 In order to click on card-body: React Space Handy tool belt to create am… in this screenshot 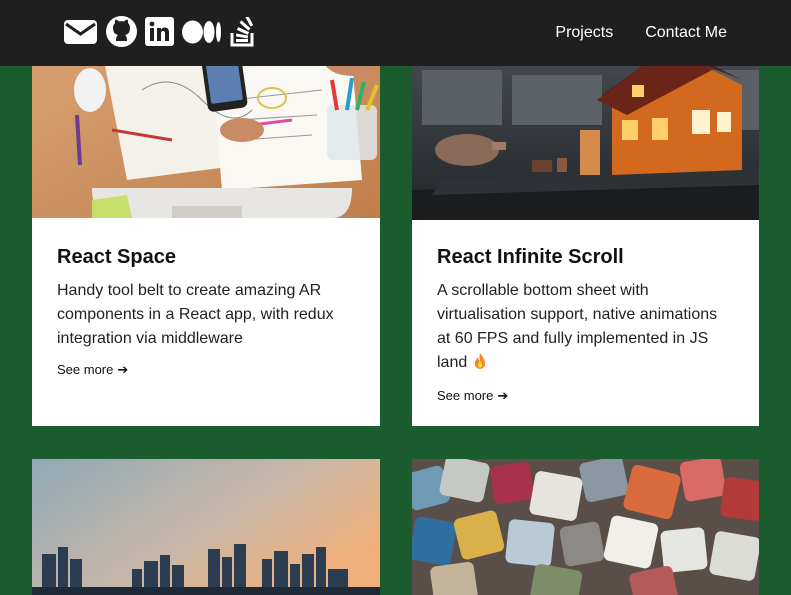, I will do `click(206, 312)`.